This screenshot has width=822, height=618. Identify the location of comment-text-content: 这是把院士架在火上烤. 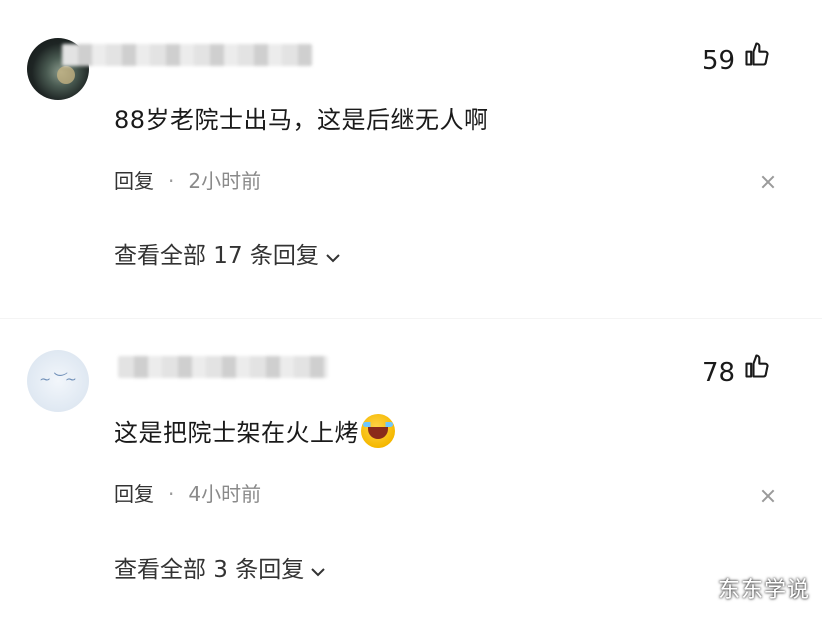
(236, 433).